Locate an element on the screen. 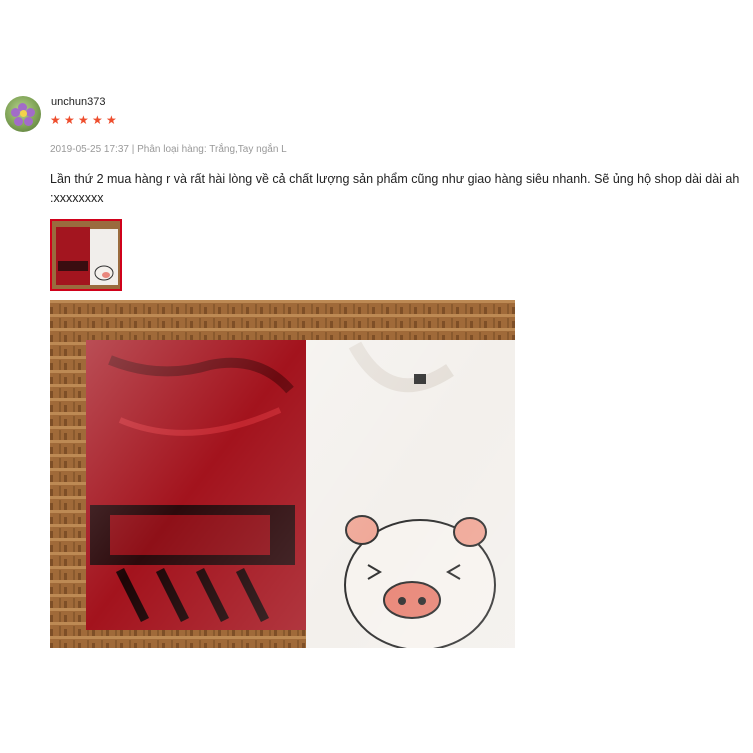 The image size is (753, 753). avatar is located at coordinates (23, 114).